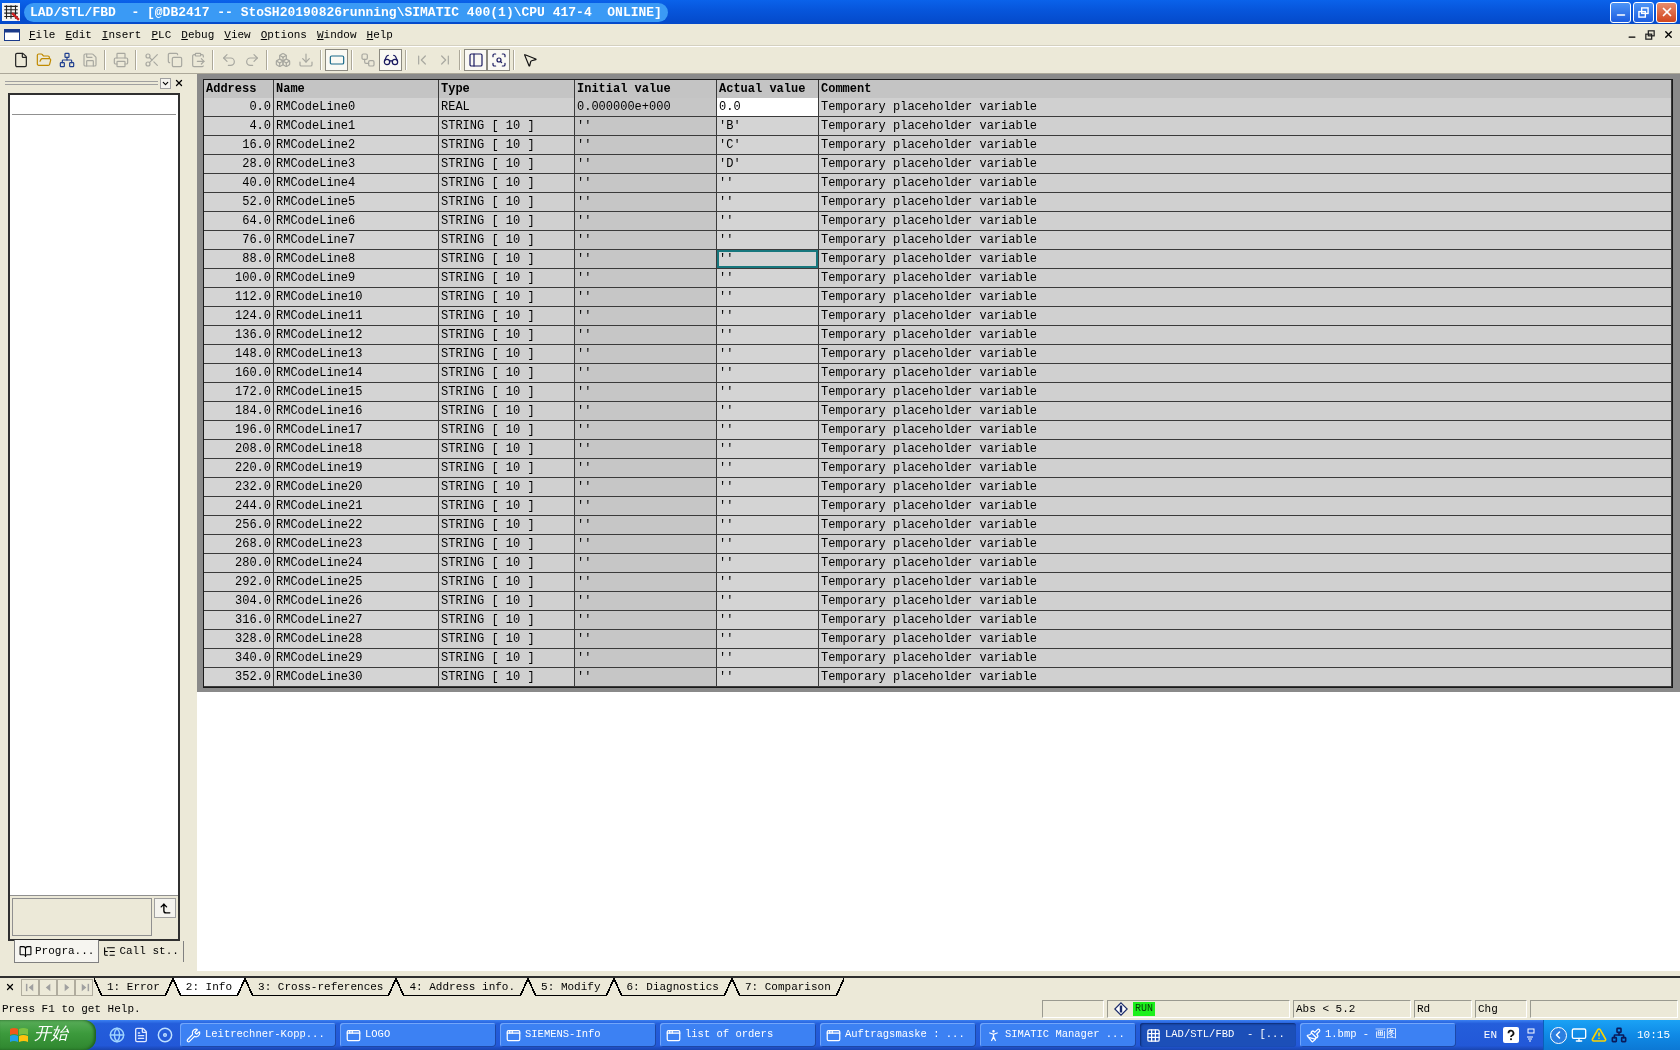  I want to click on output-tab: 5: Modify, so click(571, 987).